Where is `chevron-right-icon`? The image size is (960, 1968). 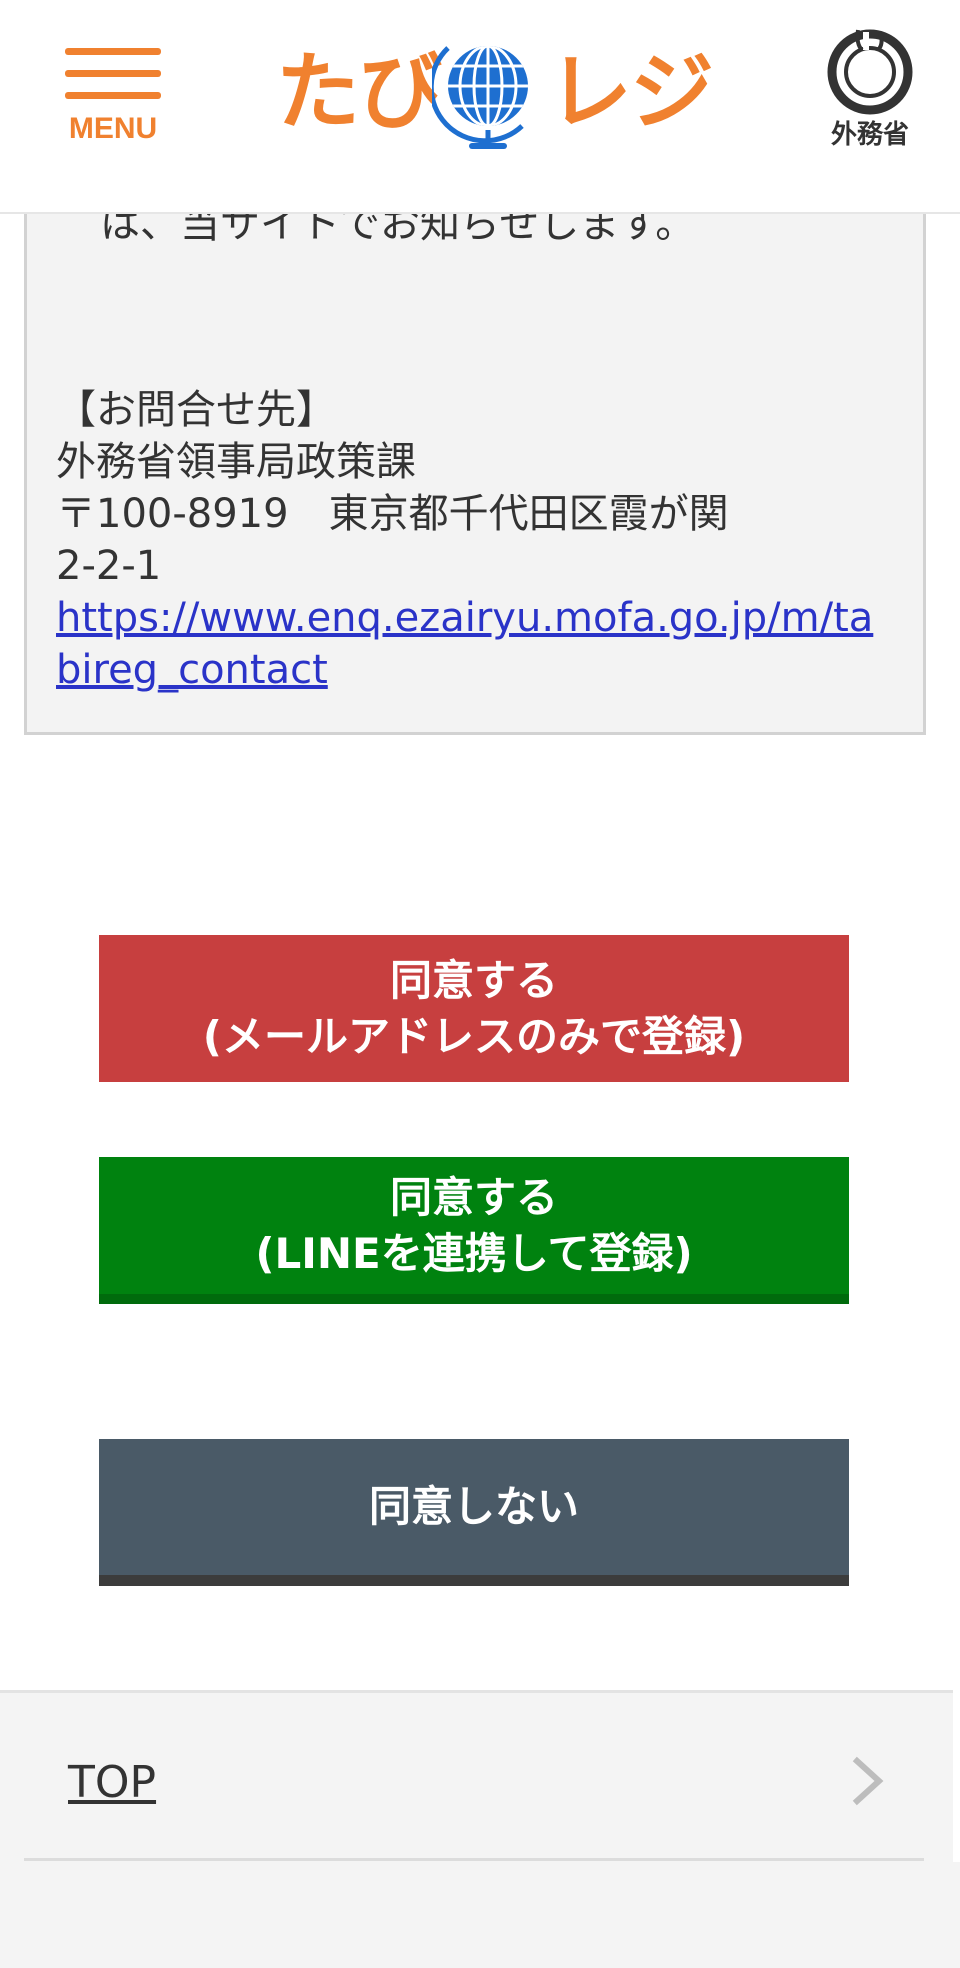 chevron-right-icon is located at coordinates (869, 1781).